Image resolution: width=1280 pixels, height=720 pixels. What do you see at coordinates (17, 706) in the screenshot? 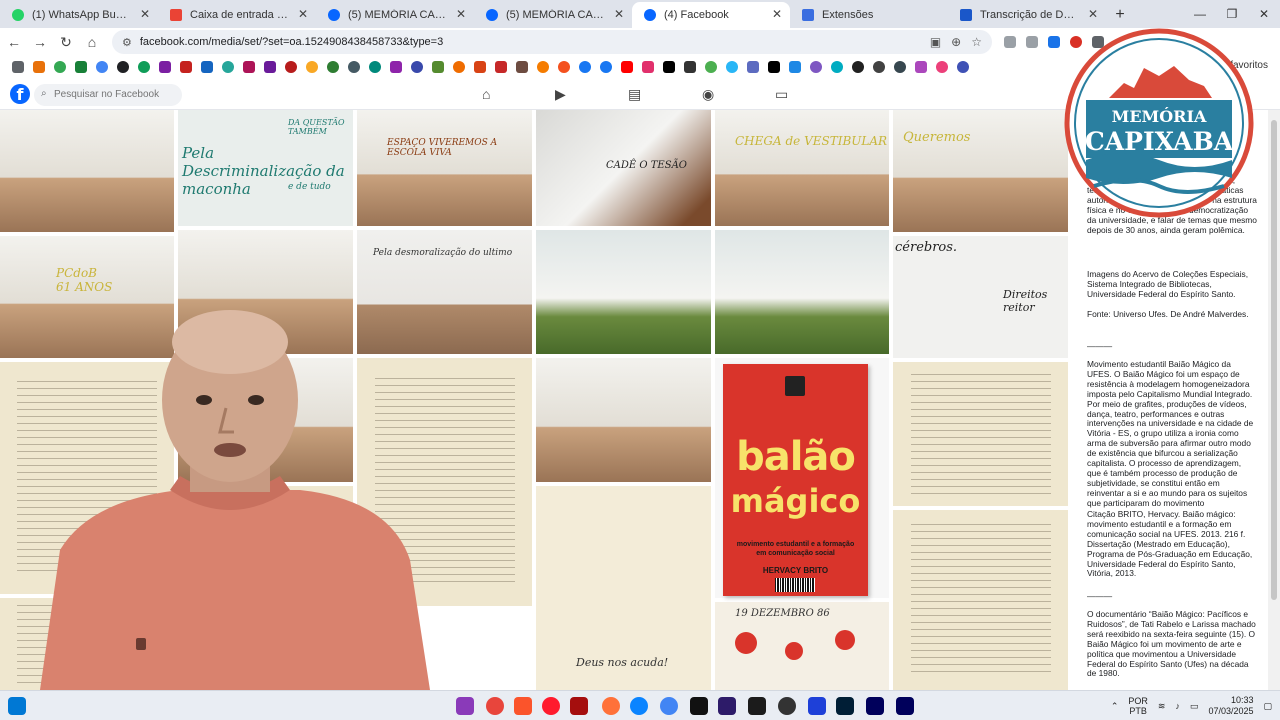
I see `start-icon` at bounding box center [17, 706].